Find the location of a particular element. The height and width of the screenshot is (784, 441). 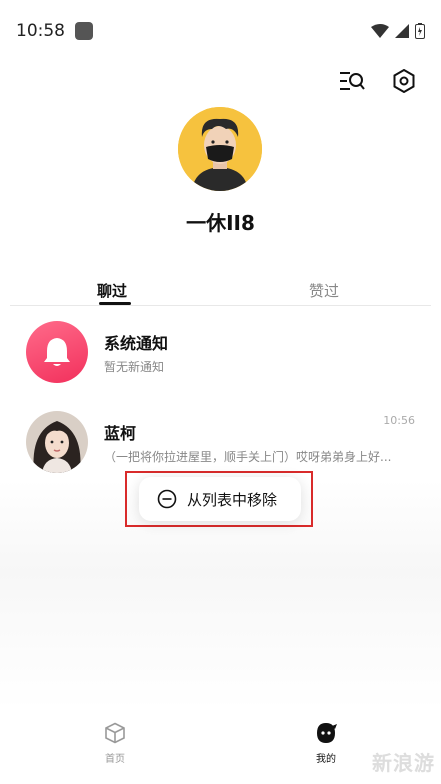

wifi-icon is located at coordinates (380, 31).